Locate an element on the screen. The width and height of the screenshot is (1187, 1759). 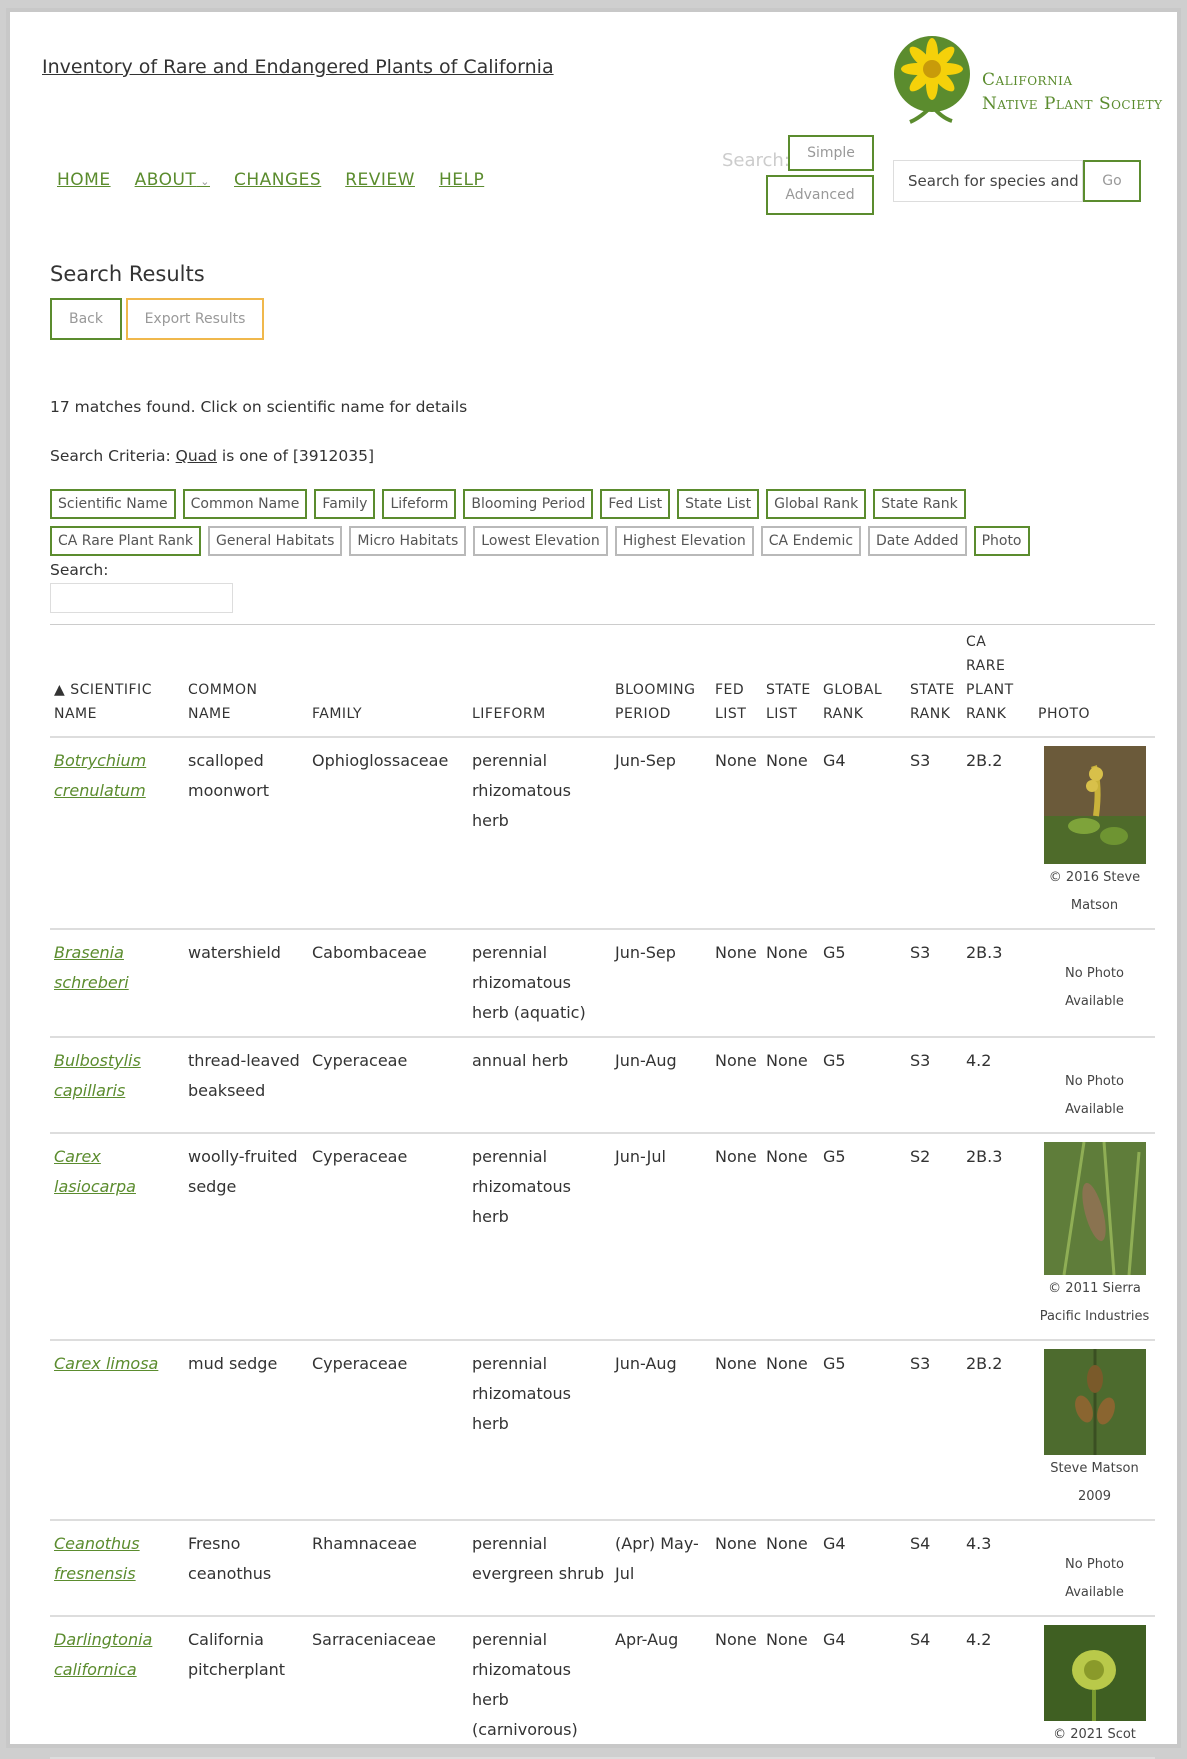
logo-line-2: Native Plant Society is located at coordinates (1072, 104).